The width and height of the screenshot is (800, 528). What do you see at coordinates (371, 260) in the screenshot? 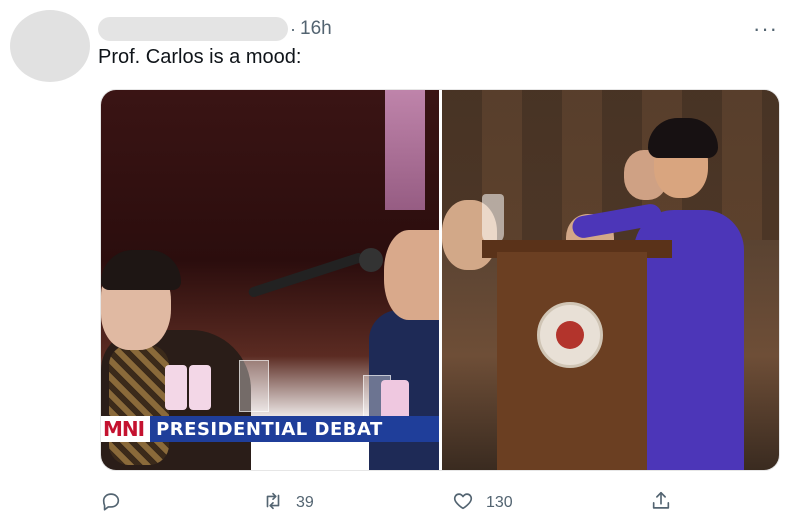
I see `microphone-head` at bounding box center [371, 260].